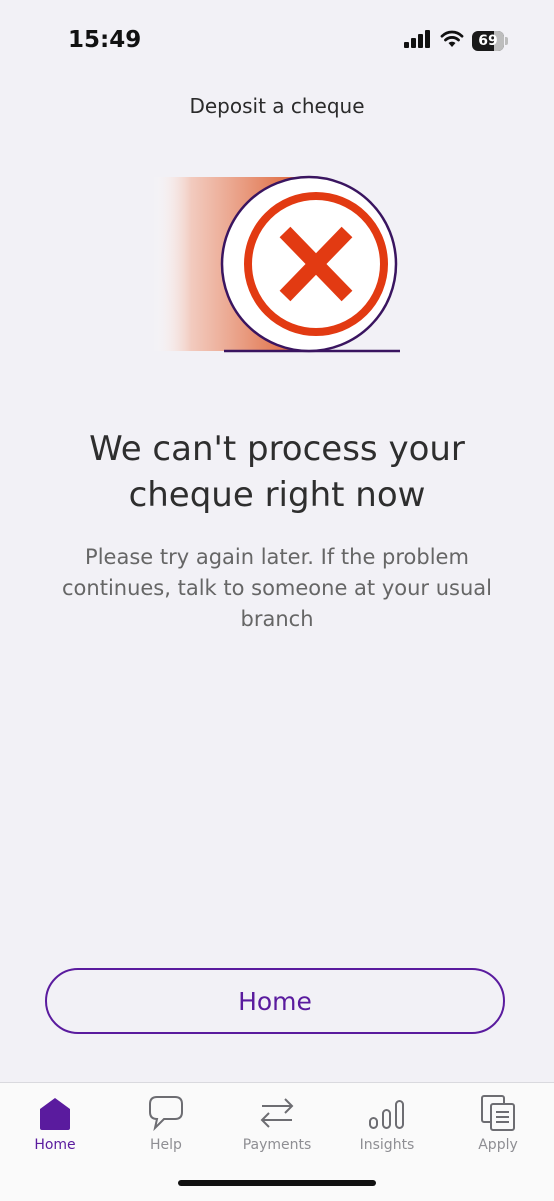 The width and height of the screenshot is (554, 1201). Describe the element at coordinates (166, 1145) in the screenshot. I see `tab-label: Help` at that location.